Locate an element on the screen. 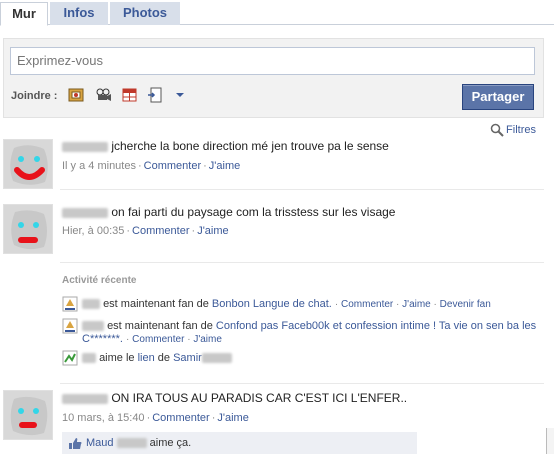 This screenshot has height=454, width=554. post-timestamp: Hier, à 00:35 is located at coordinates (93, 231).